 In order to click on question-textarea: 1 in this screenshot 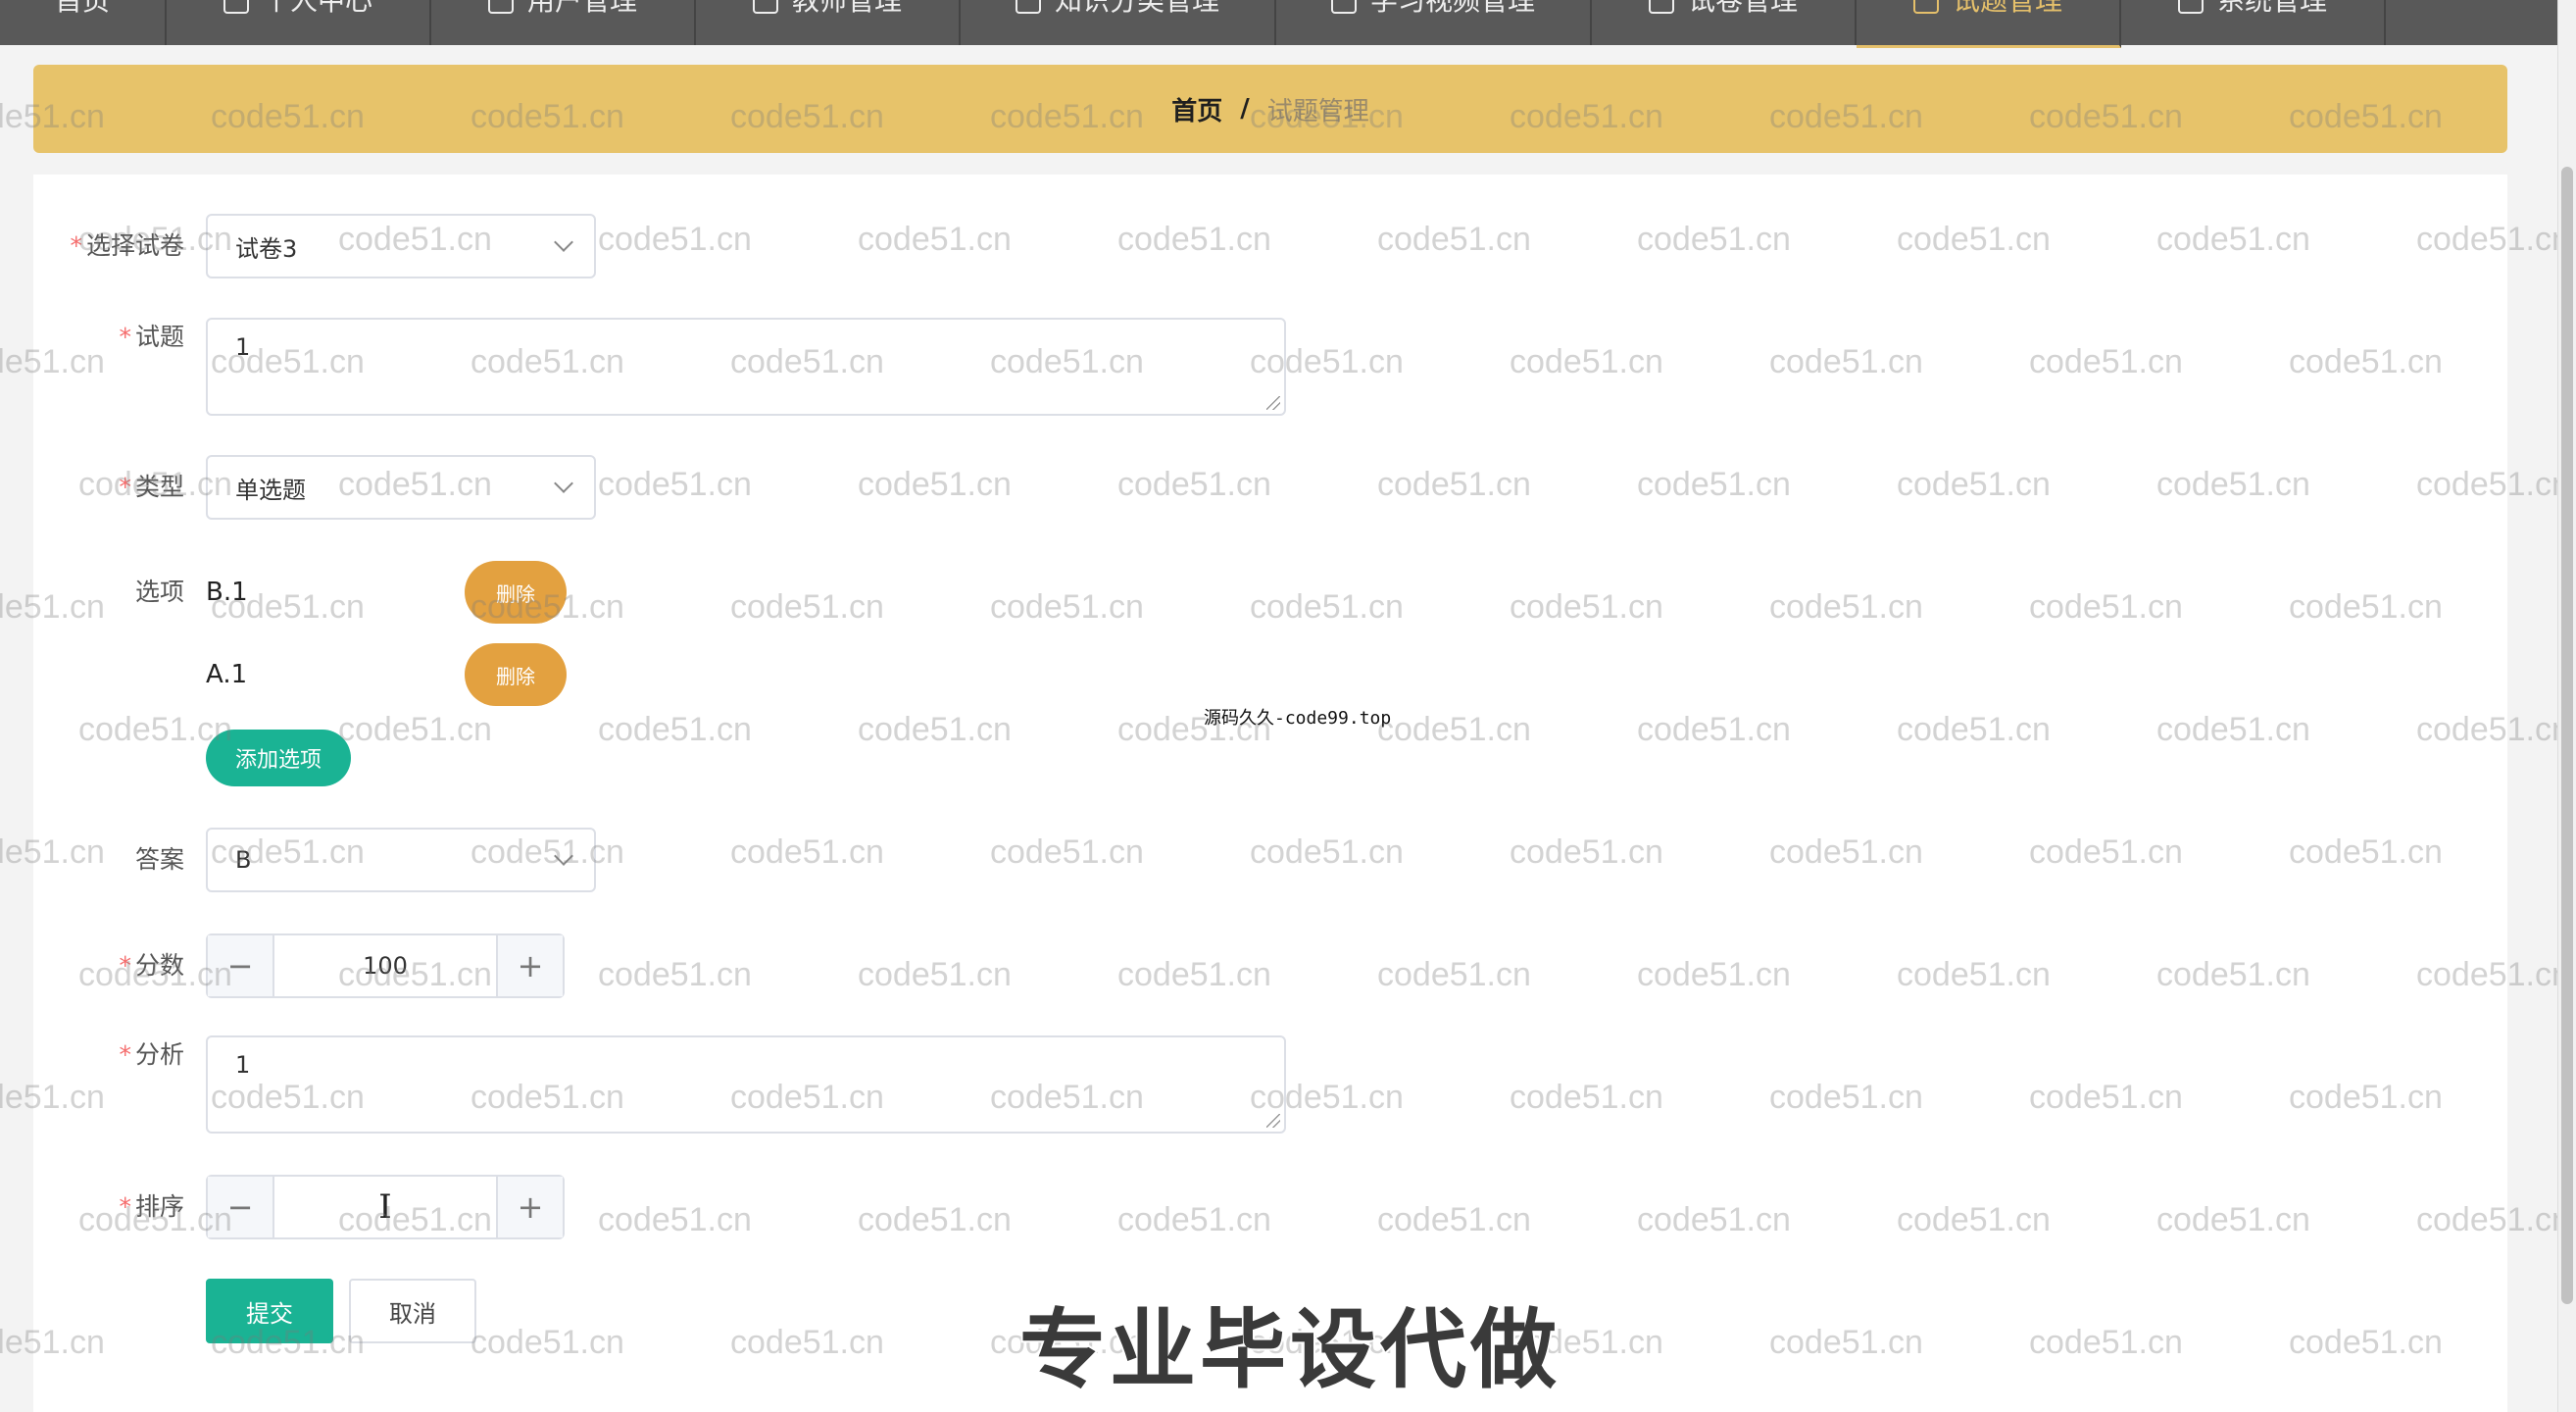, I will do `click(746, 367)`.